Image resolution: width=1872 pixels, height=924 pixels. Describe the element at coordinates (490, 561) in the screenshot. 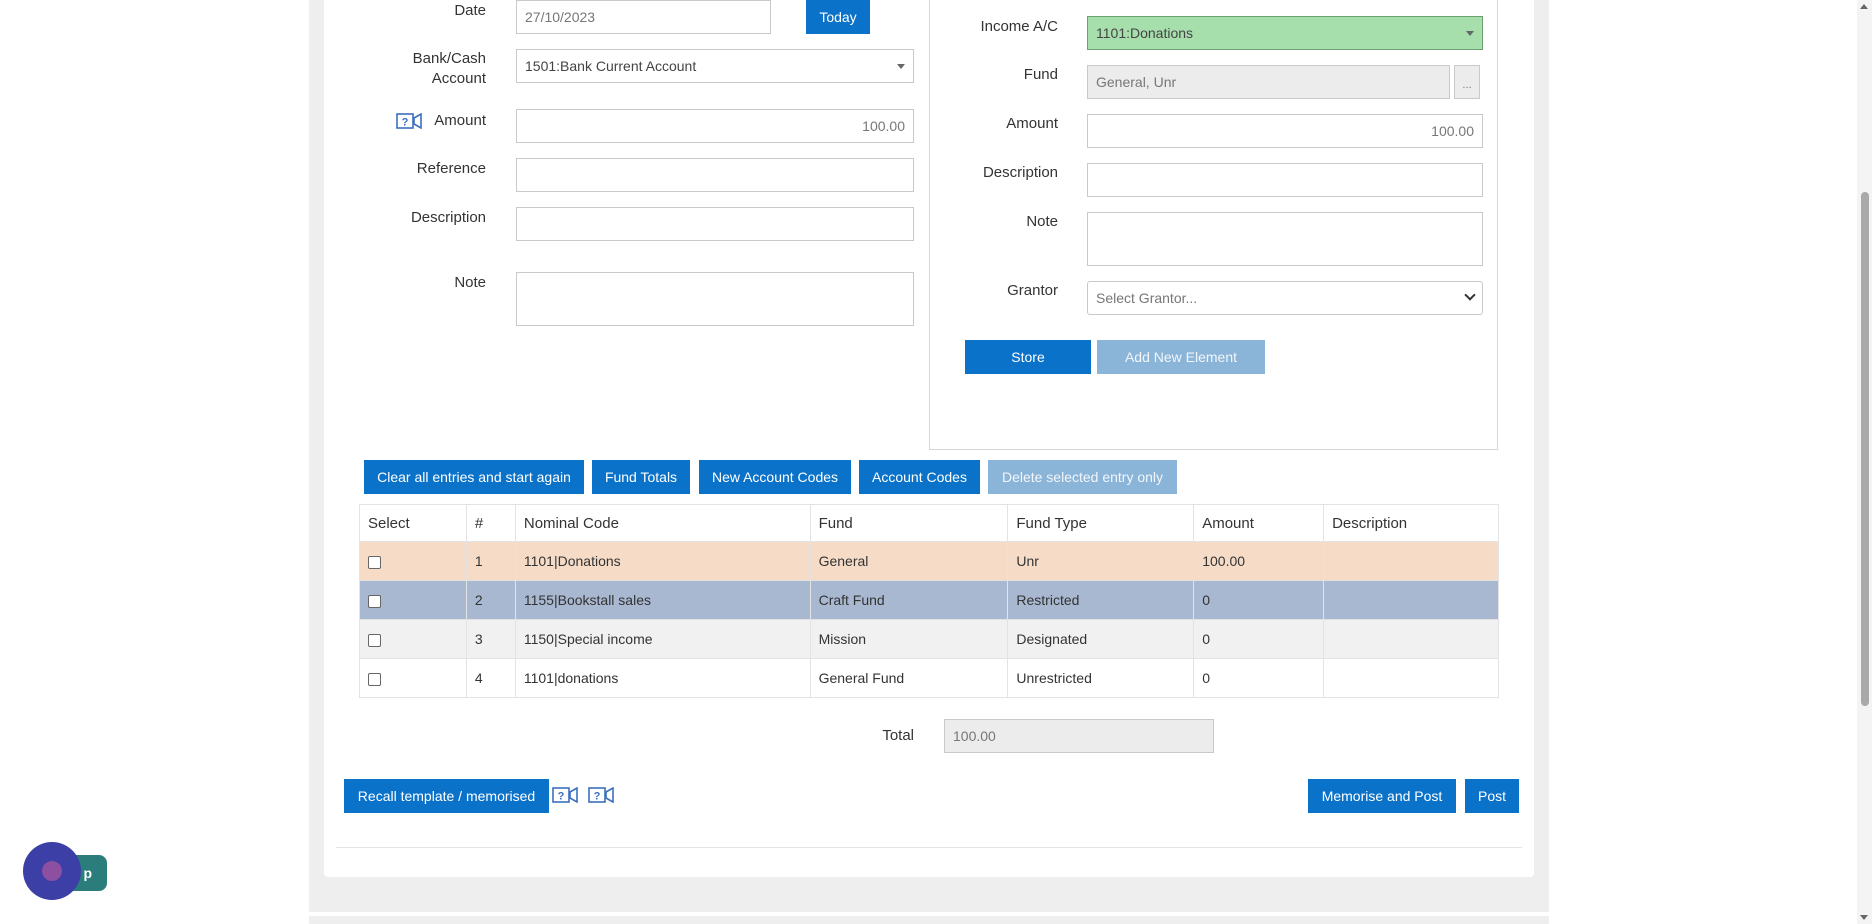

I see `row-number: 1` at that location.